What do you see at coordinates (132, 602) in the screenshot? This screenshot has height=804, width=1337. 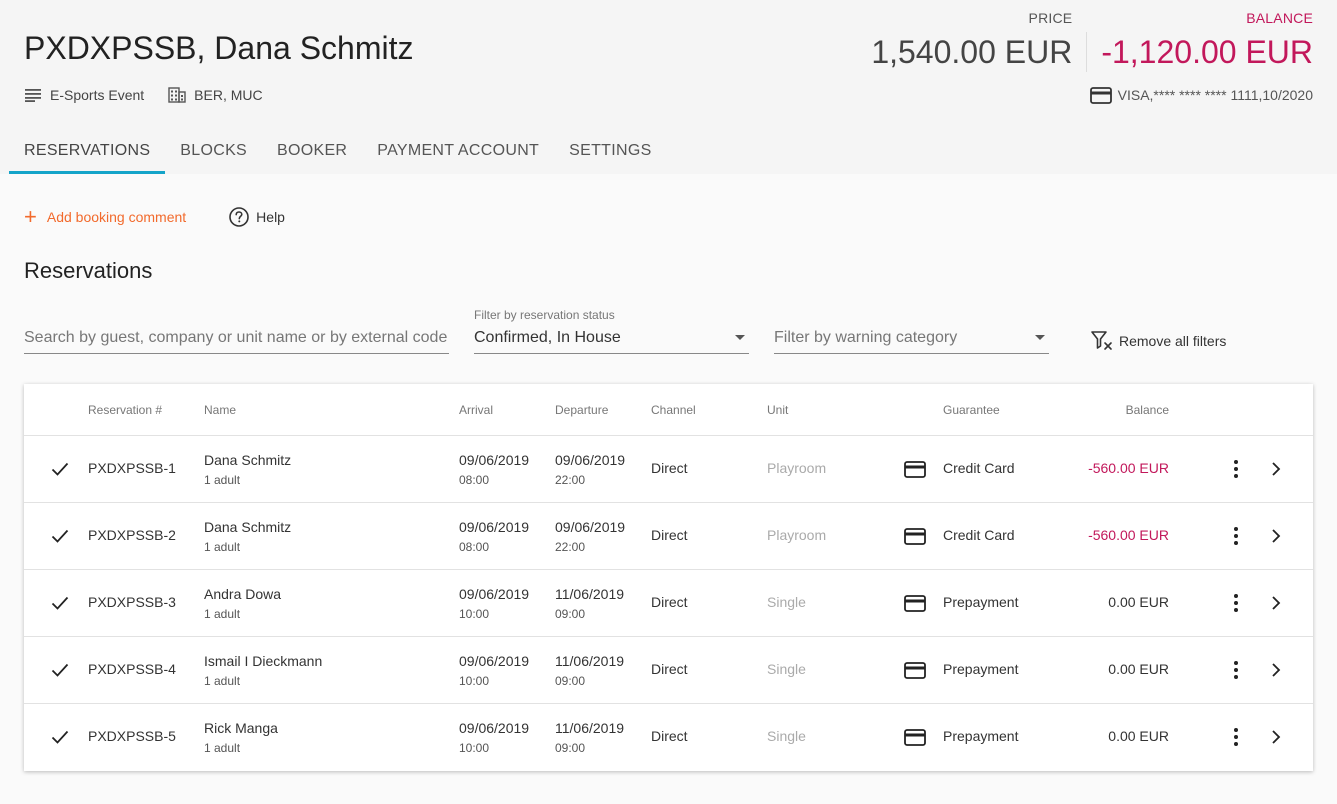 I see `reservation-id: PXDXPSSB-3` at bounding box center [132, 602].